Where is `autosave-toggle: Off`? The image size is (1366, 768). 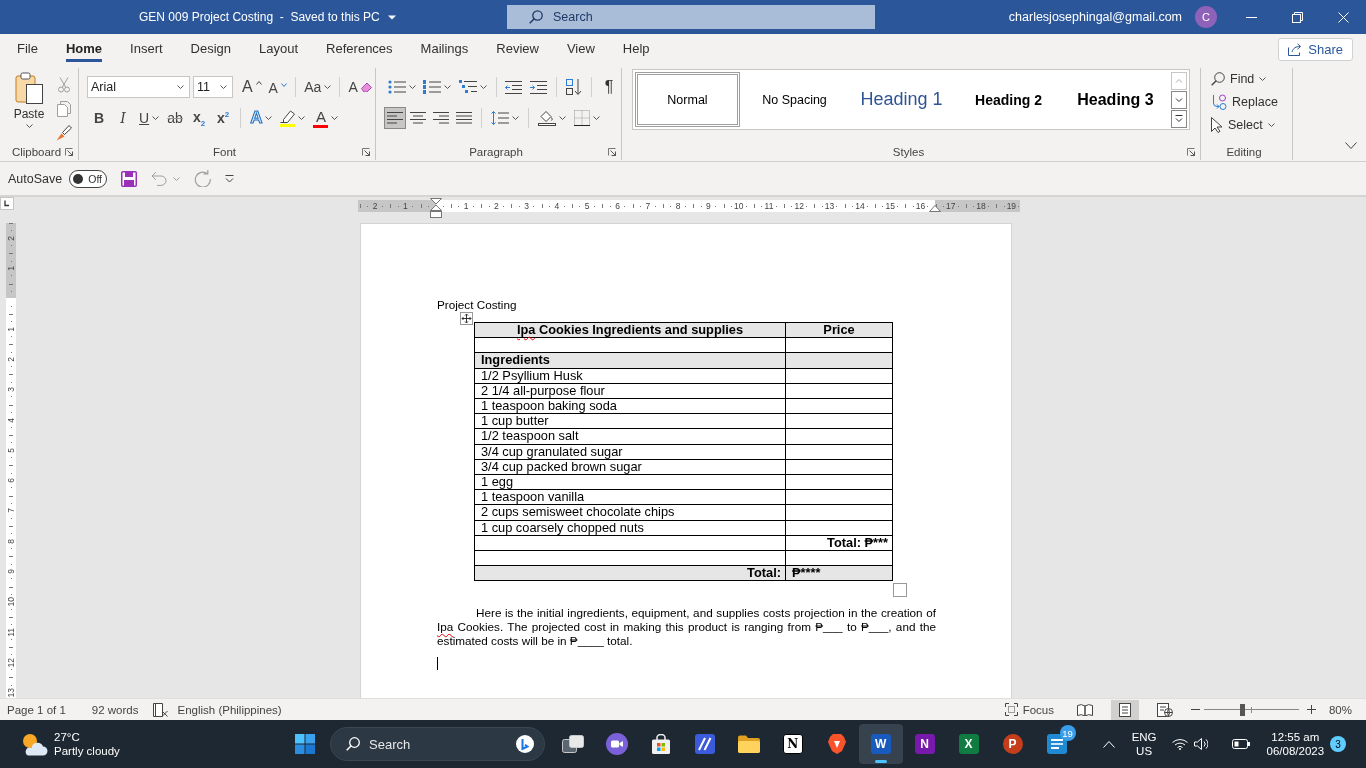 autosave-toggle: Off is located at coordinates (88, 178).